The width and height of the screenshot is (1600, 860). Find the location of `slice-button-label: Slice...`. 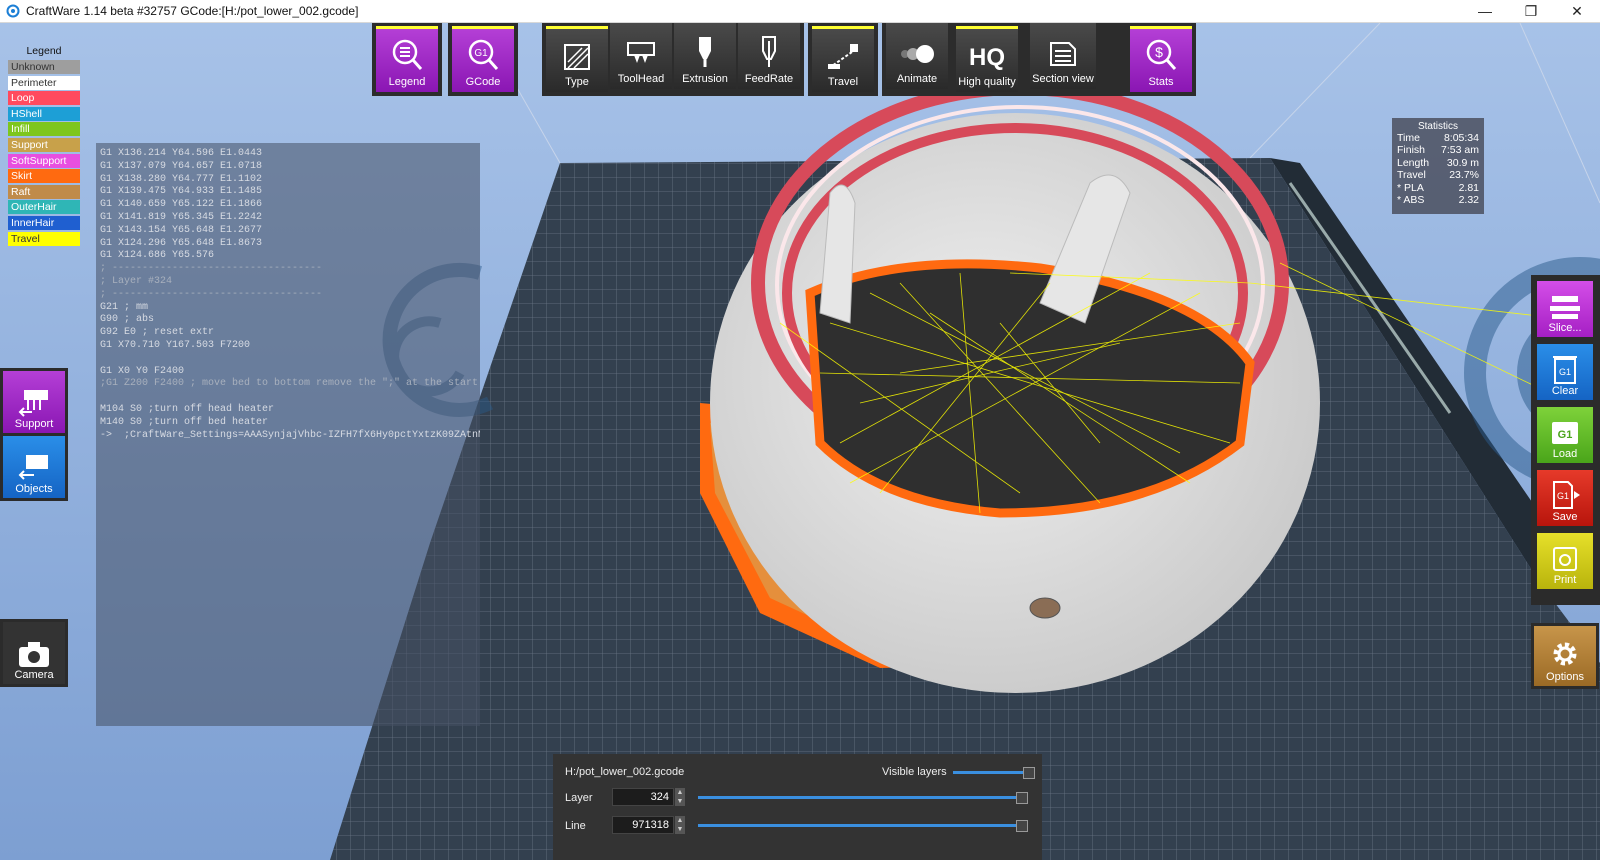

slice-button-label: Slice... is located at coordinates (1565, 328).